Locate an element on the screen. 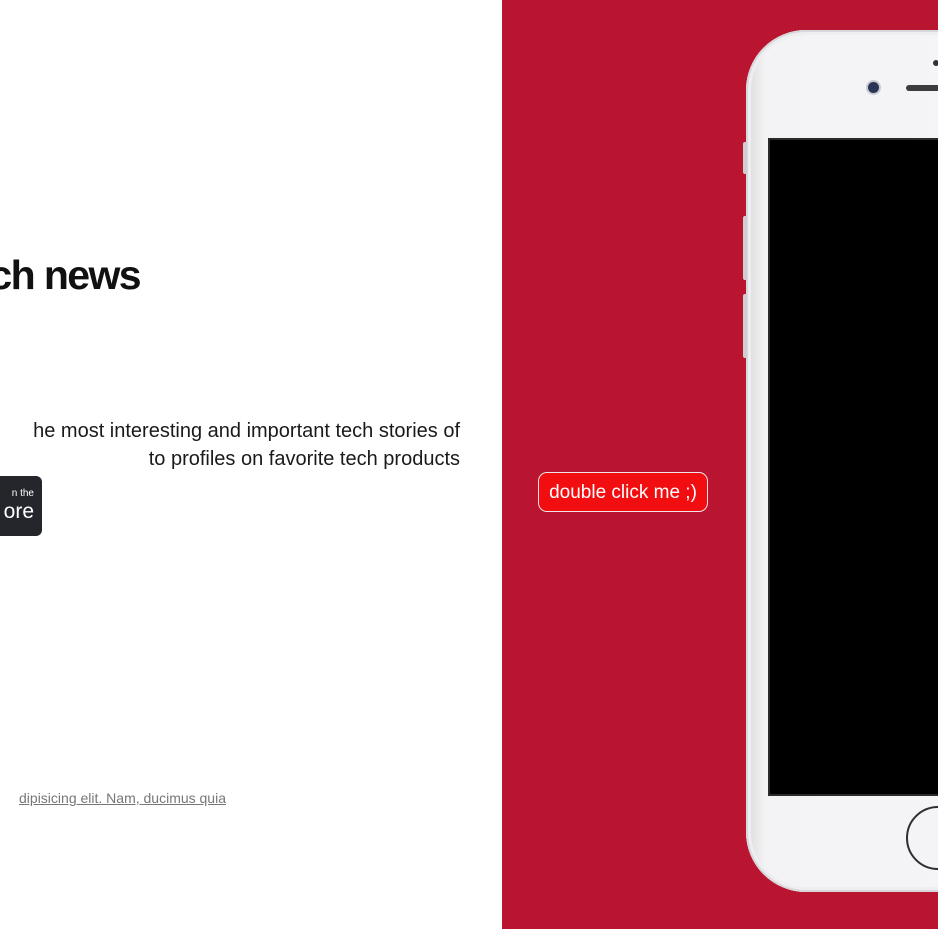 The image size is (938, 929). double-click-button: double click me ;) is located at coordinates (623, 492).